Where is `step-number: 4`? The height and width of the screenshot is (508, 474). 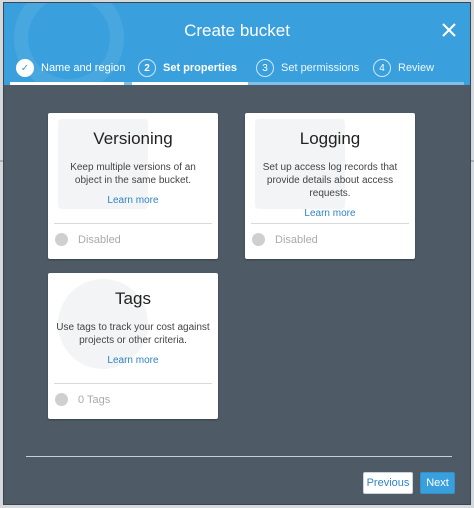
step-number: 4 is located at coordinates (382, 68).